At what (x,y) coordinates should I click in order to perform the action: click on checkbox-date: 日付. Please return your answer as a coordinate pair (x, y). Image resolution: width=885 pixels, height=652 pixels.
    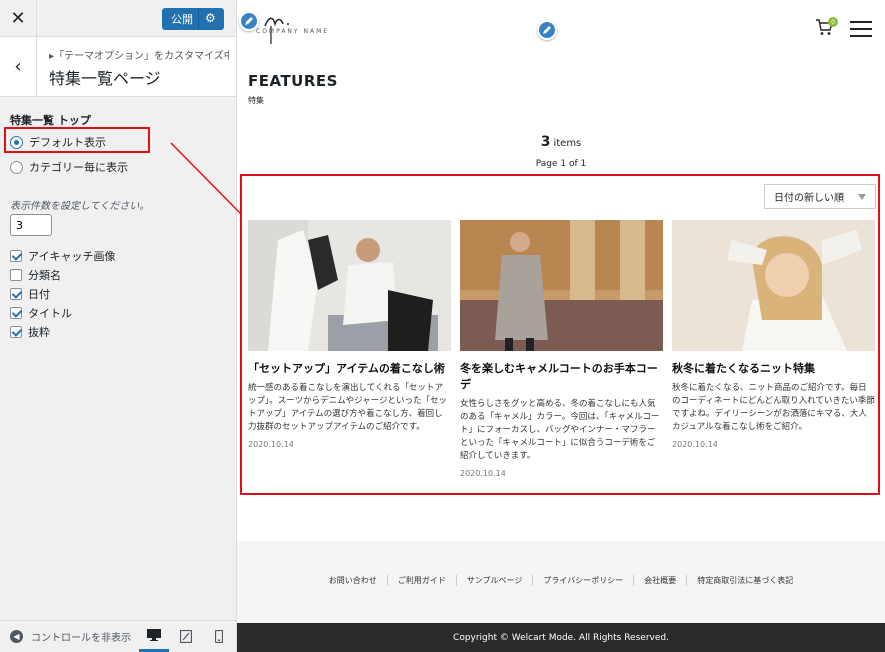
    Looking at the image, I should click on (30, 294).